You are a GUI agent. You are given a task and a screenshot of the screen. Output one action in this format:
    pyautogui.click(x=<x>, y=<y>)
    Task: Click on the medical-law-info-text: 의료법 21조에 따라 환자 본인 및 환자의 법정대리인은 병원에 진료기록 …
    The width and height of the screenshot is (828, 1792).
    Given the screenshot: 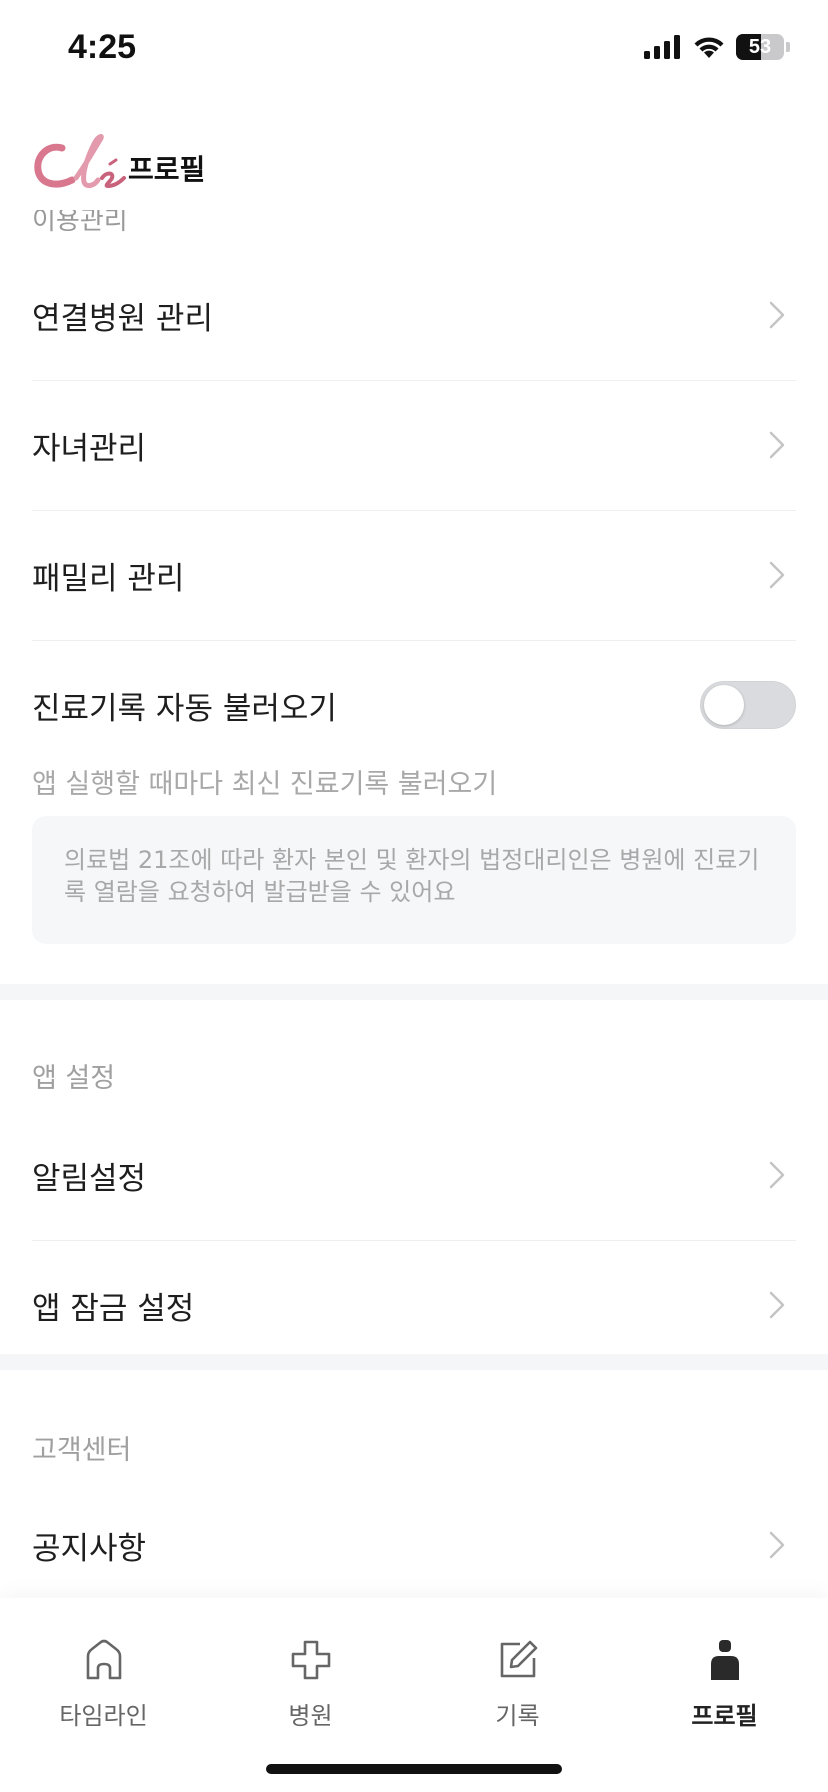 What is the action you would take?
    pyautogui.click(x=412, y=876)
    